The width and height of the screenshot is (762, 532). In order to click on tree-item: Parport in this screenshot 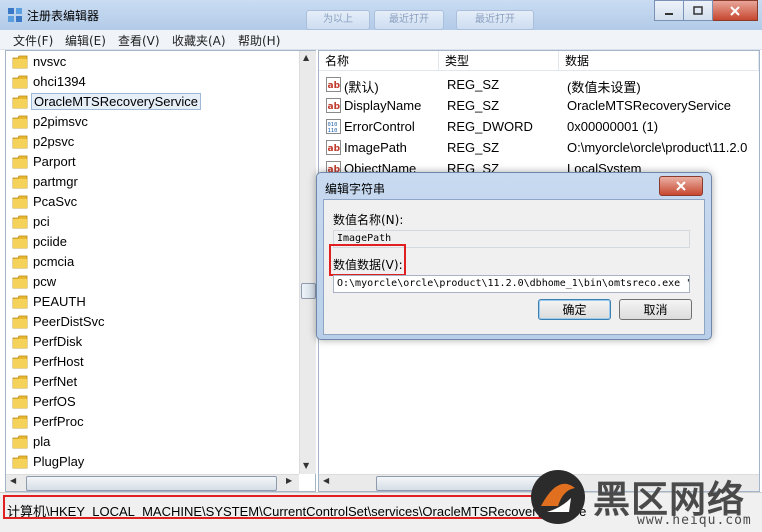, I will do `click(153, 162)`.